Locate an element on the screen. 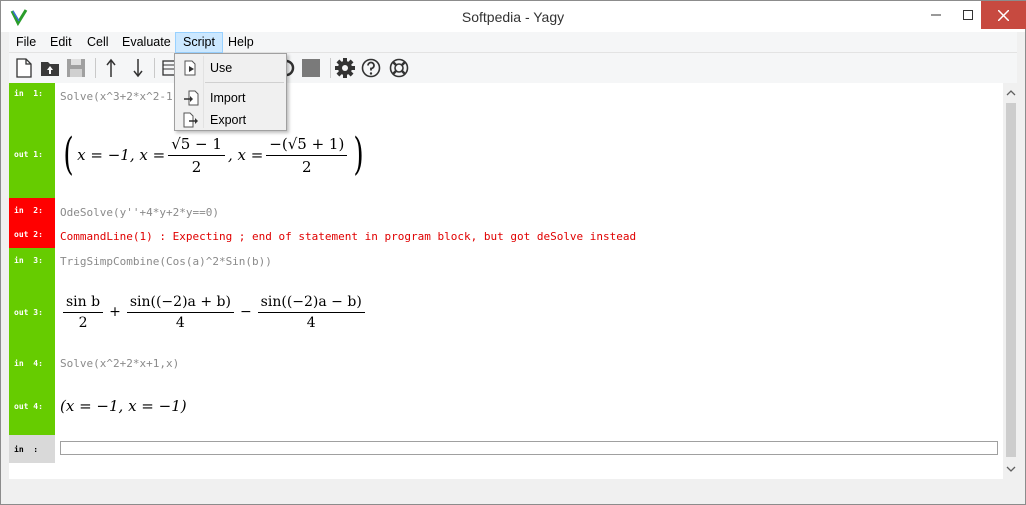  cell-label: out 3: is located at coordinates (32, 312).